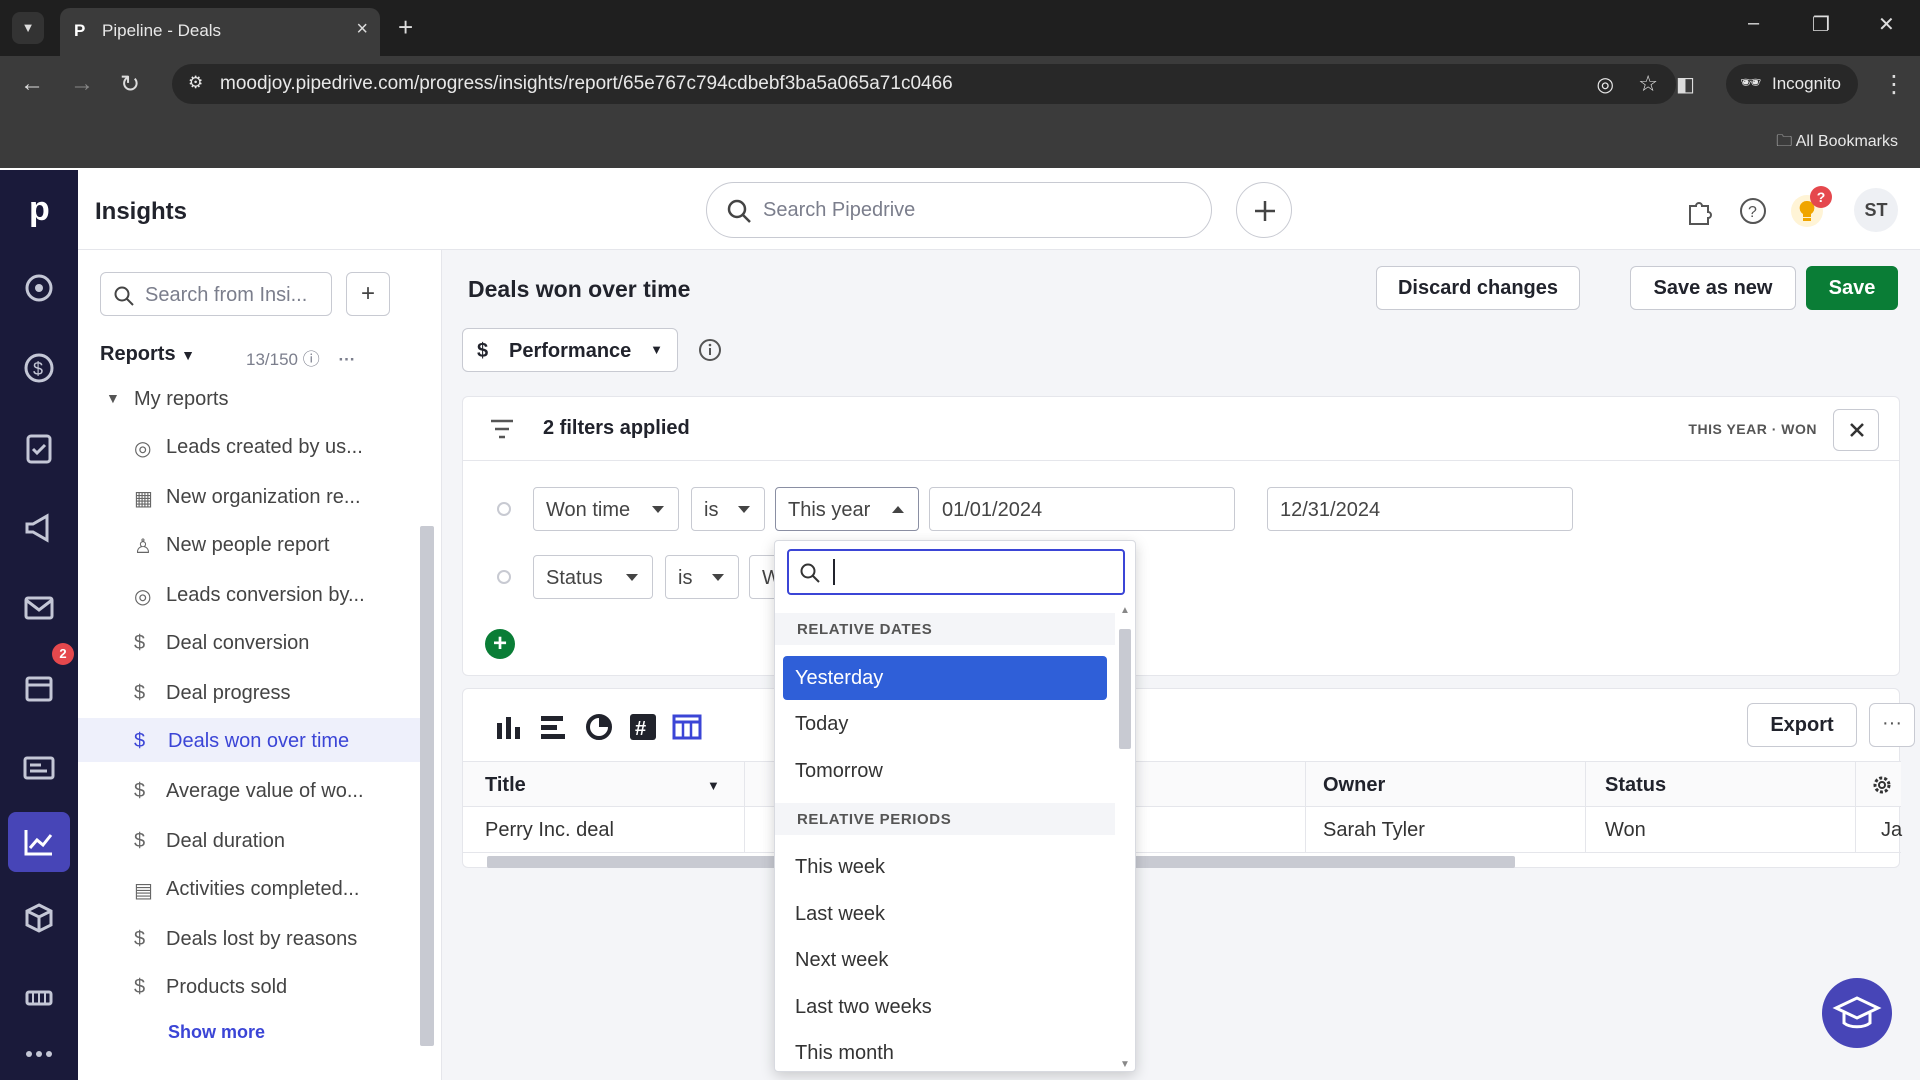 The height and width of the screenshot is (1080, 1920). What do you see at coordinates (1892, 725) in the screenshot?
I see `more-options-button: ···` at bounding box center [1892, 725].